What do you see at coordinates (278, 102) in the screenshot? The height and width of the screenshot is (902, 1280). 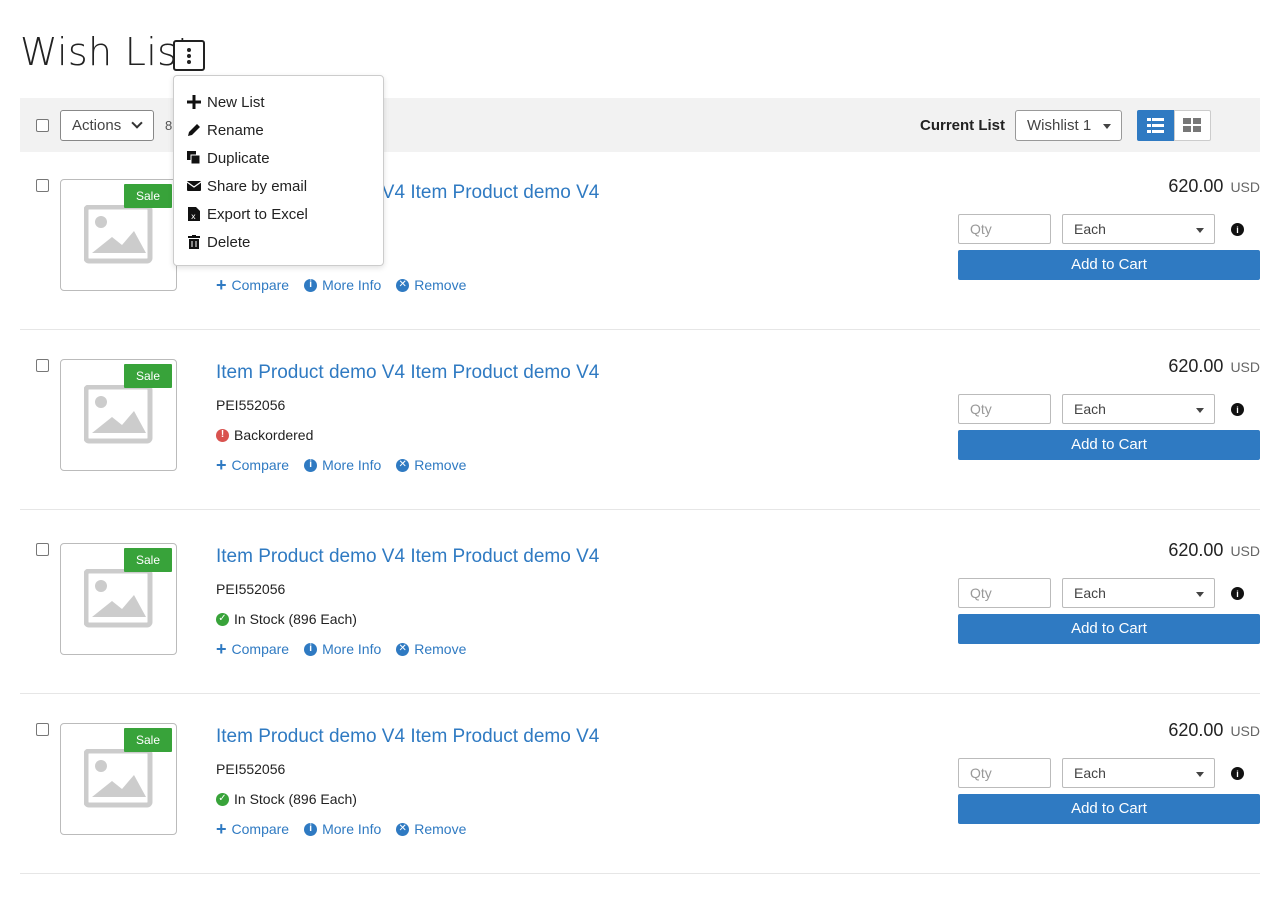 I see `menu-item-new-list: New List` at bounding box center [278, 102].